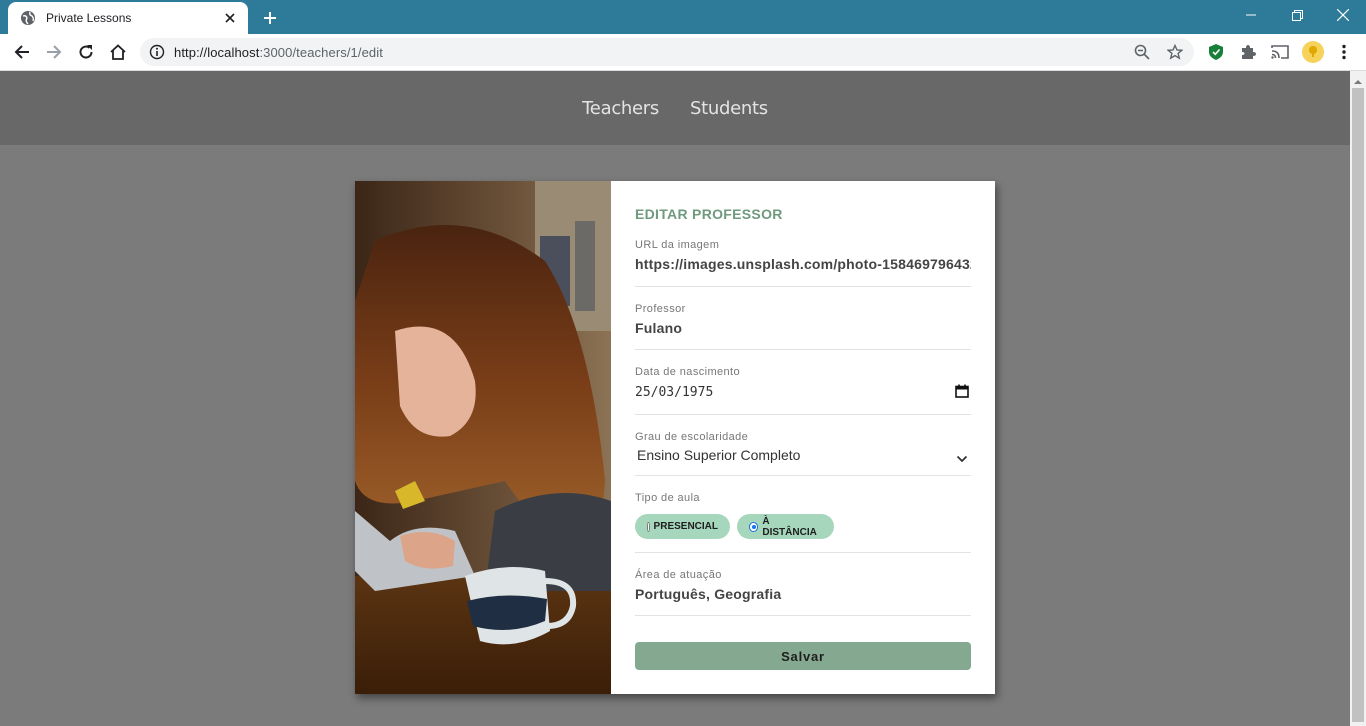 The height and width of the screenshot is (726, 1366). I want to click on reload-icon, so click(86, 52).